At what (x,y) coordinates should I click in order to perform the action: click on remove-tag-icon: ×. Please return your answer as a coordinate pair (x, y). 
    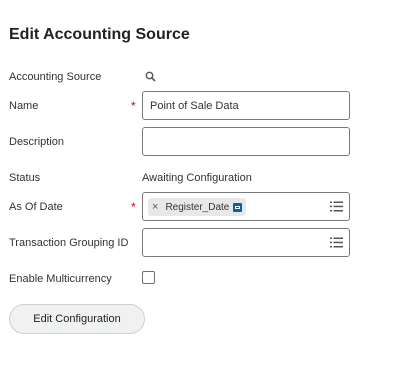
    Looking at the image, I should click on (155, 207).